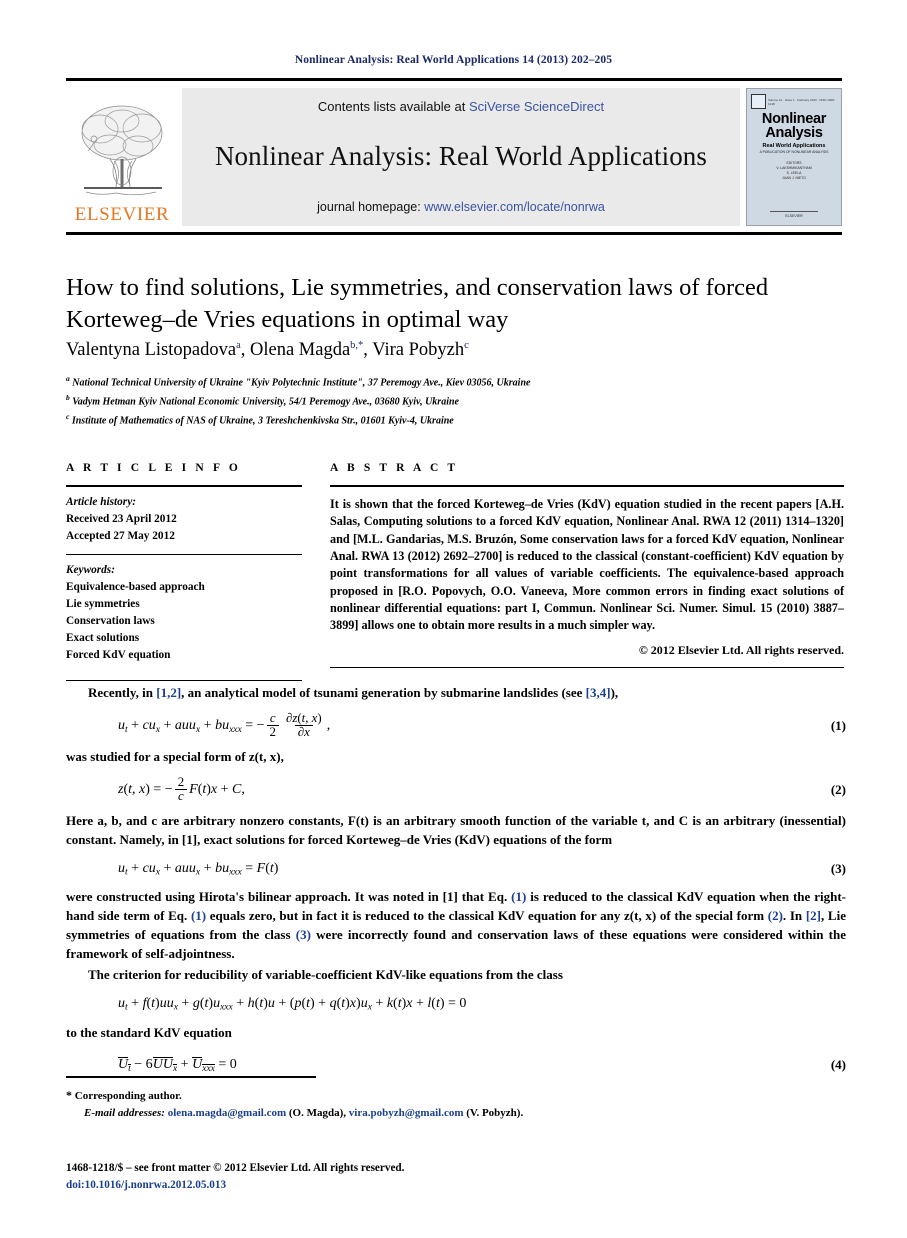 The height and width of the screenshot is (1238, 907). I want to click on citation-ref-3-4: [3,4], so click(598, 692).